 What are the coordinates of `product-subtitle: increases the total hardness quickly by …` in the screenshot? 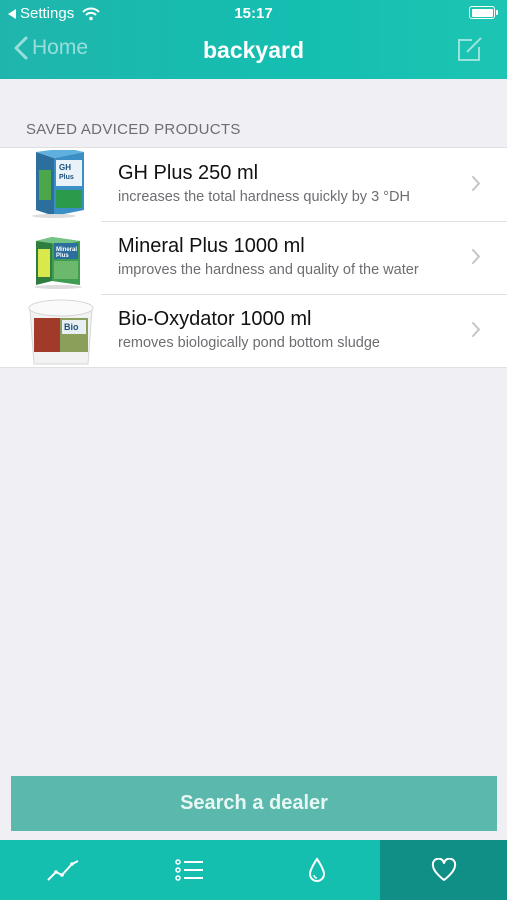 It's located at (264, 197).